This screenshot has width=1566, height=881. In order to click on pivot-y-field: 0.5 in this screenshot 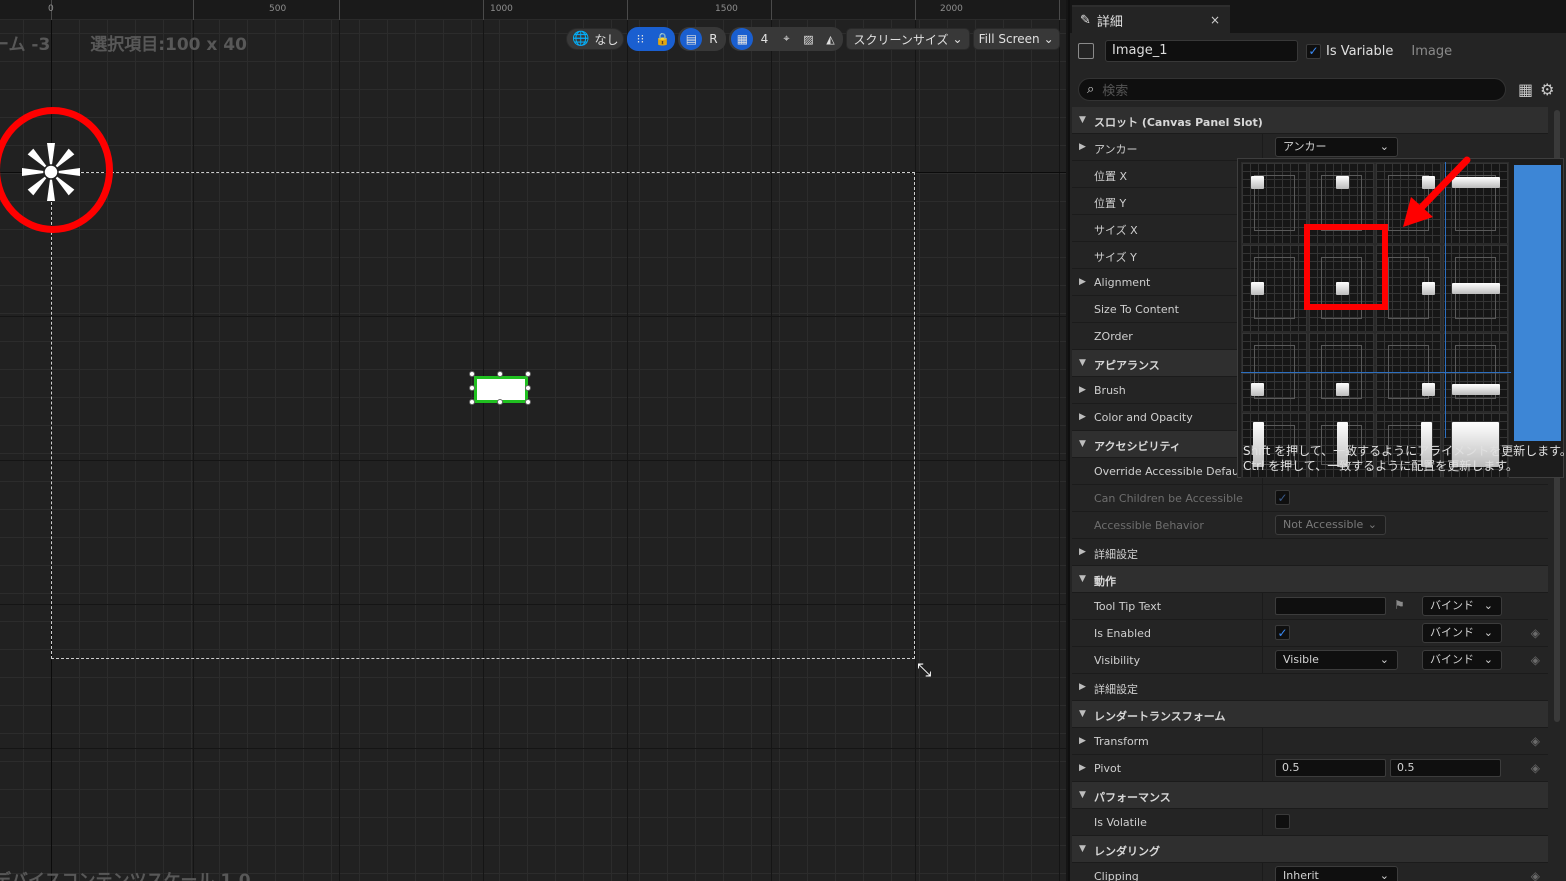, I will do `click(1445, 768)`.